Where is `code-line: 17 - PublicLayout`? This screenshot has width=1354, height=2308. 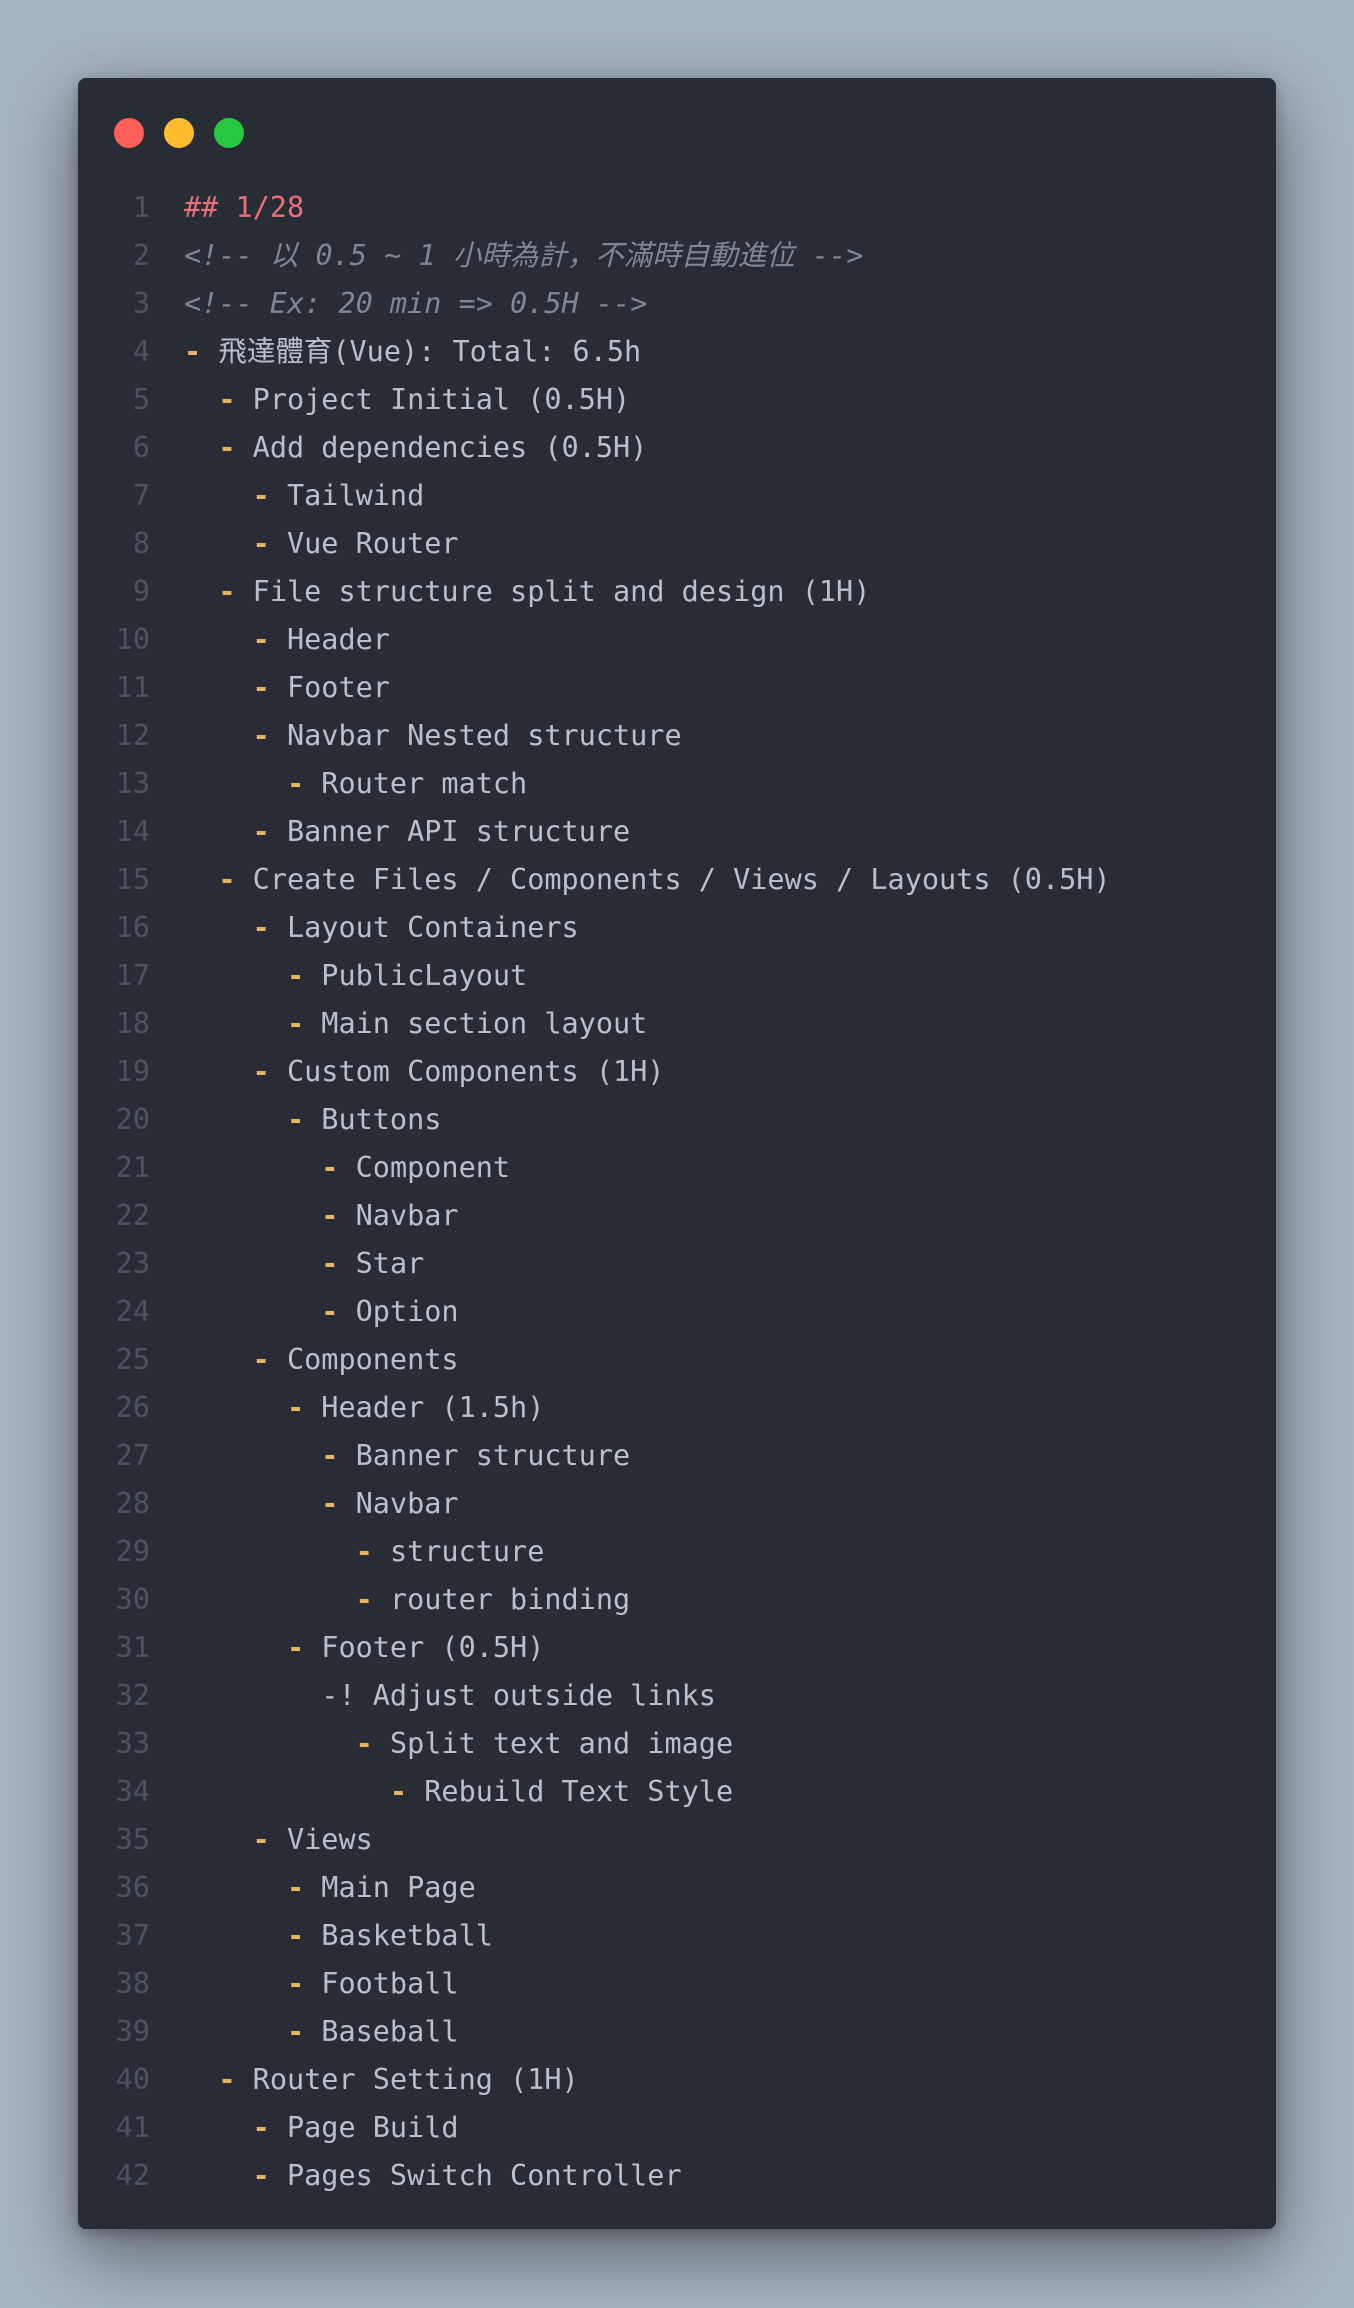 code-line: 17 - PublicLayout is located at coordinates (677, 976).